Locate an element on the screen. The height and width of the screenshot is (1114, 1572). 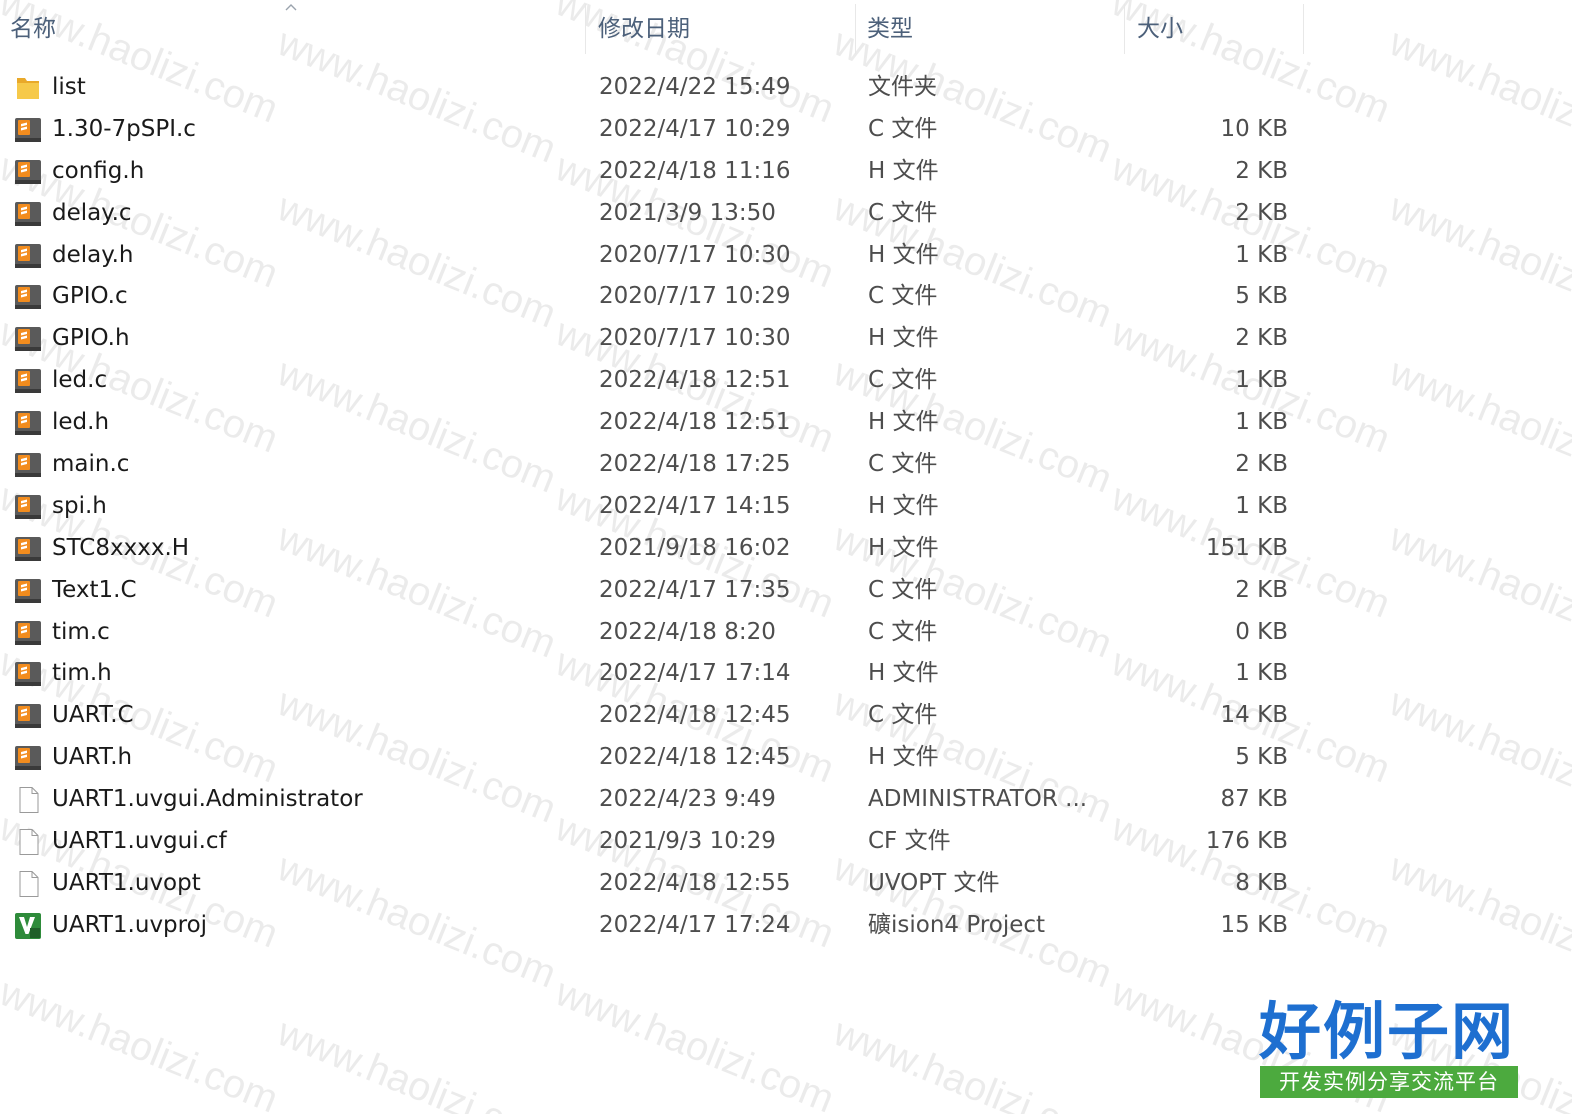
file-name: GPIO.c is located at coordinates (90, 296).